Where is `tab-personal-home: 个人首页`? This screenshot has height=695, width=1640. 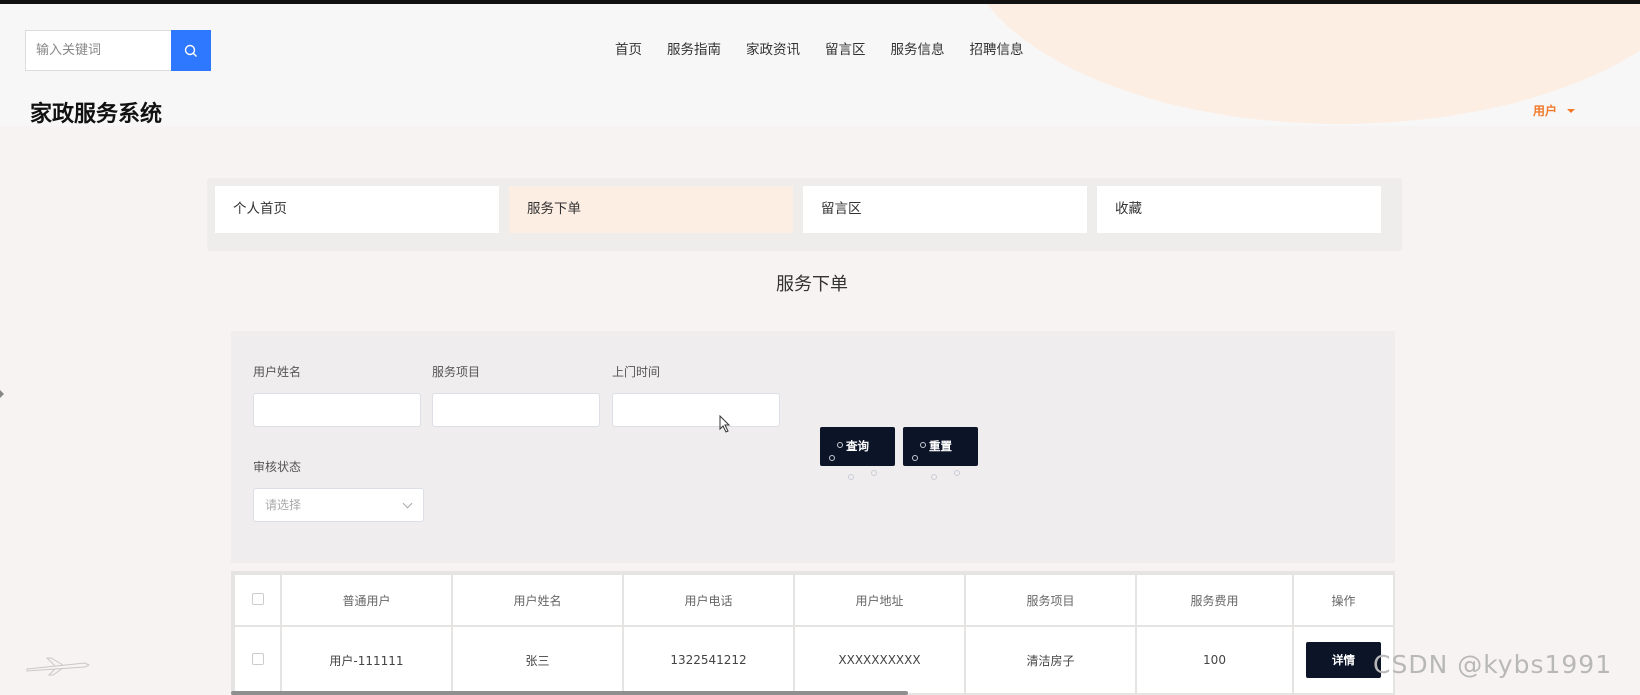 tab-personal-home: 个人首页 is located at coordinates (357, 209).